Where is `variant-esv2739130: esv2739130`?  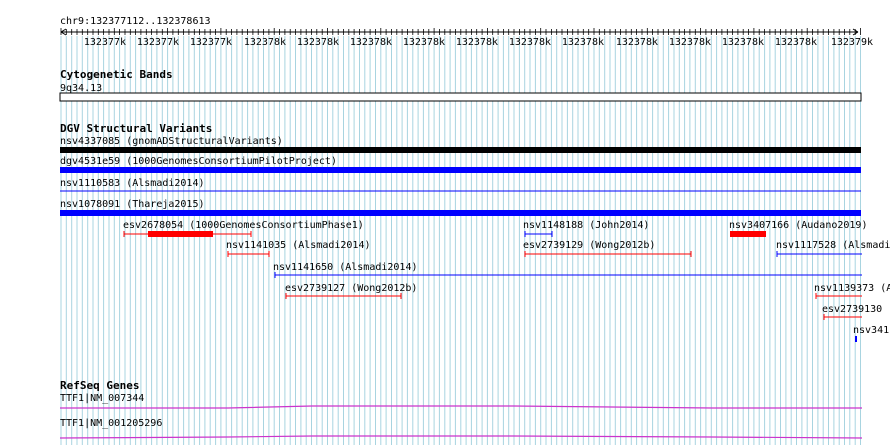
variant-esv2739130: esv2739130 is located at coordinates (852, 312).